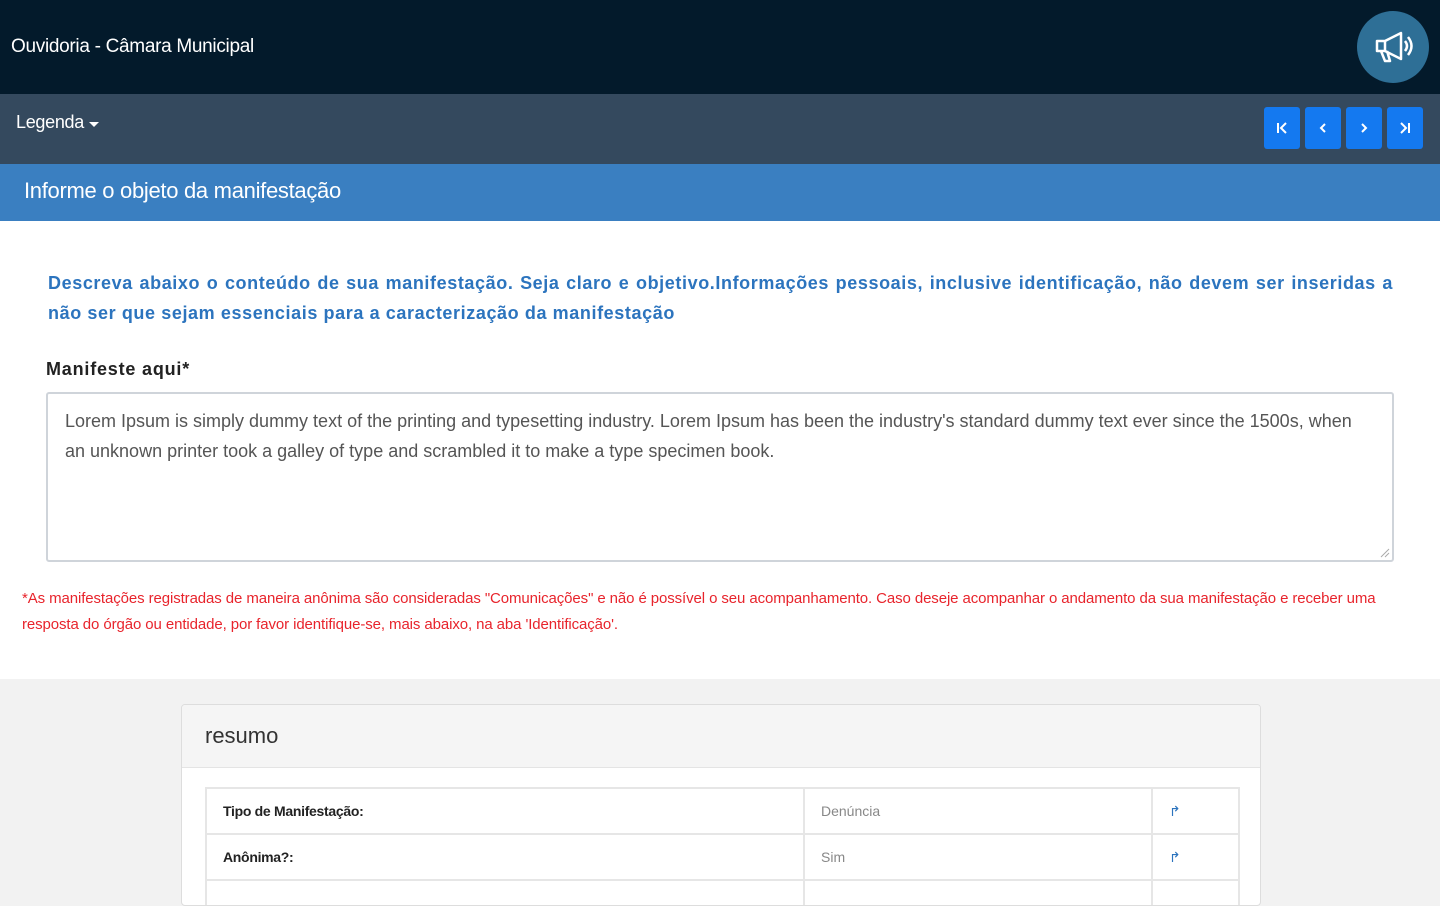 The width and height of the screenshot is (1440, 906). What do you see at coordinates (50, 122) in the screenshot?
I see `legend-label: Legenda` at bounding box center [50, 122].